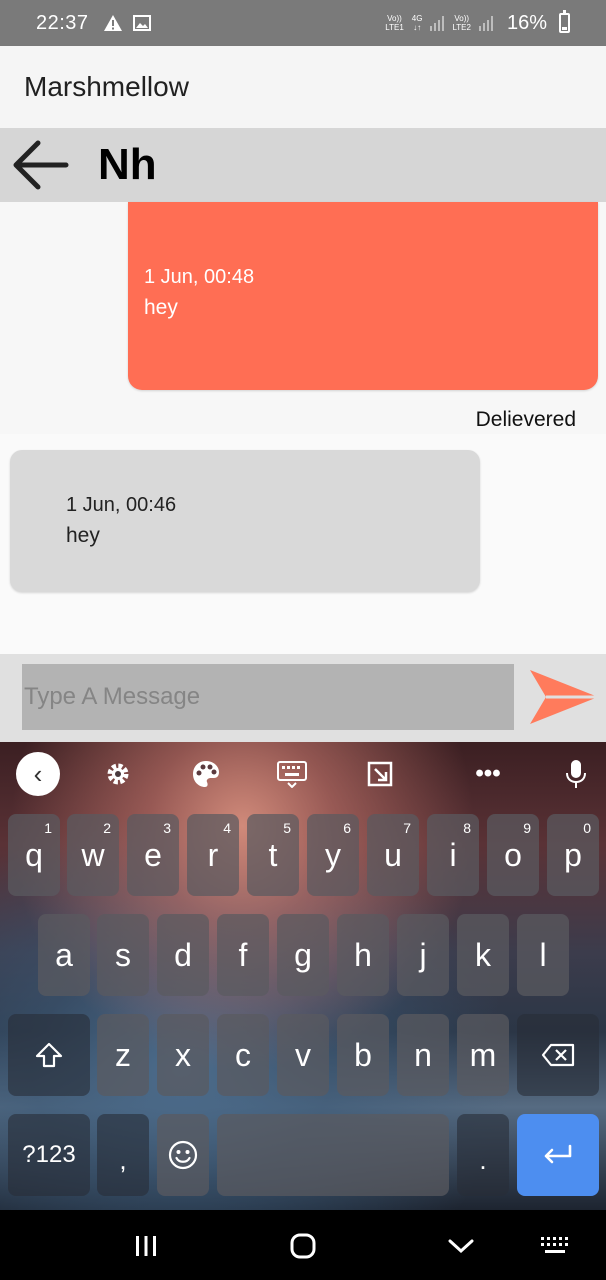 This screenshot has width=606, height=1280. Describe the element at coordinates (49, 1155) in the screenshot. I see `symbols-key: ?123` at that location.